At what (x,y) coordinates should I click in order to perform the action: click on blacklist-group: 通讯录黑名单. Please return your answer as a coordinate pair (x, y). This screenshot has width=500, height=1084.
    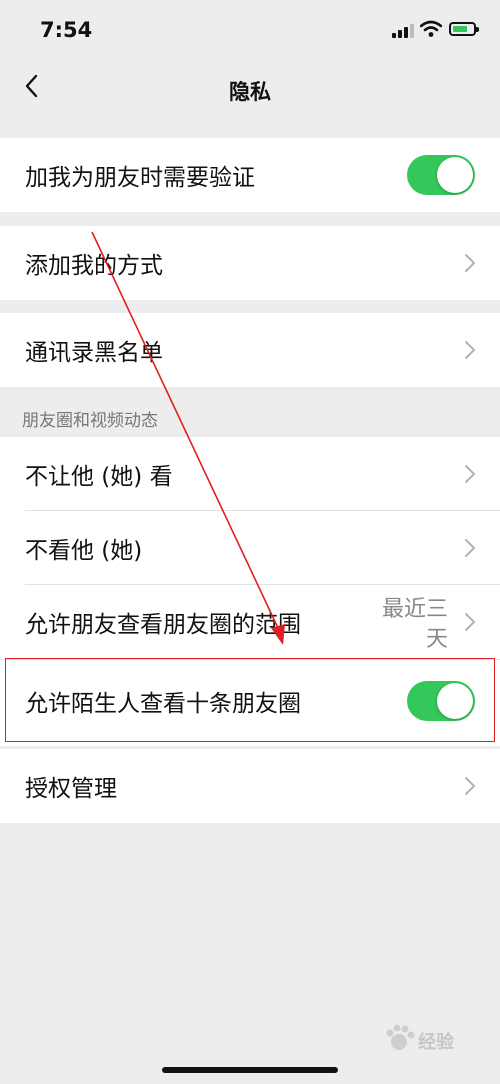
    Looking at the image, I should click on (250, 350).